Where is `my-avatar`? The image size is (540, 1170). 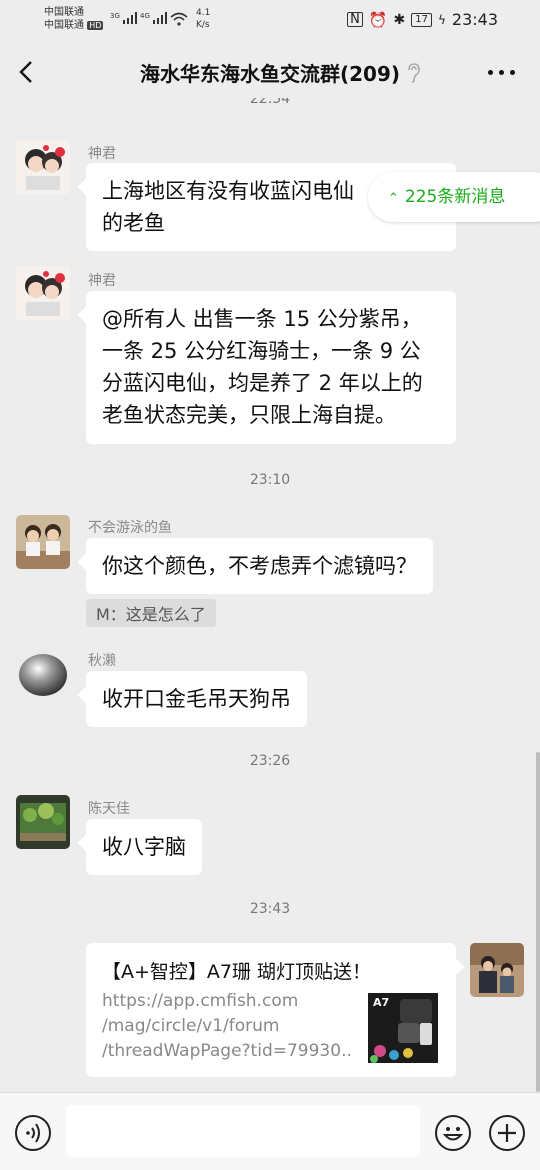
my-avatar is located at coordinates (497, 970).